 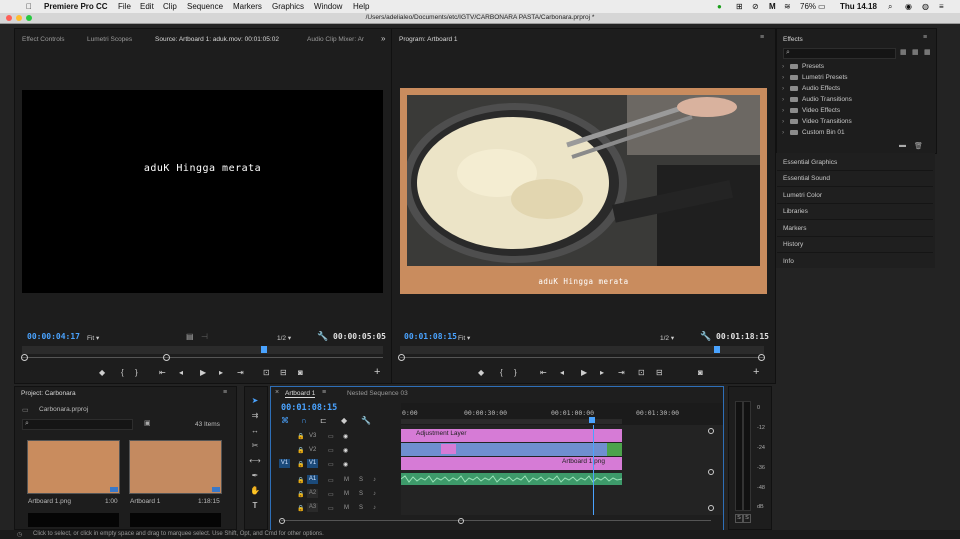 I want to click on search-icon: ⌕, so click(x=890, y=7).